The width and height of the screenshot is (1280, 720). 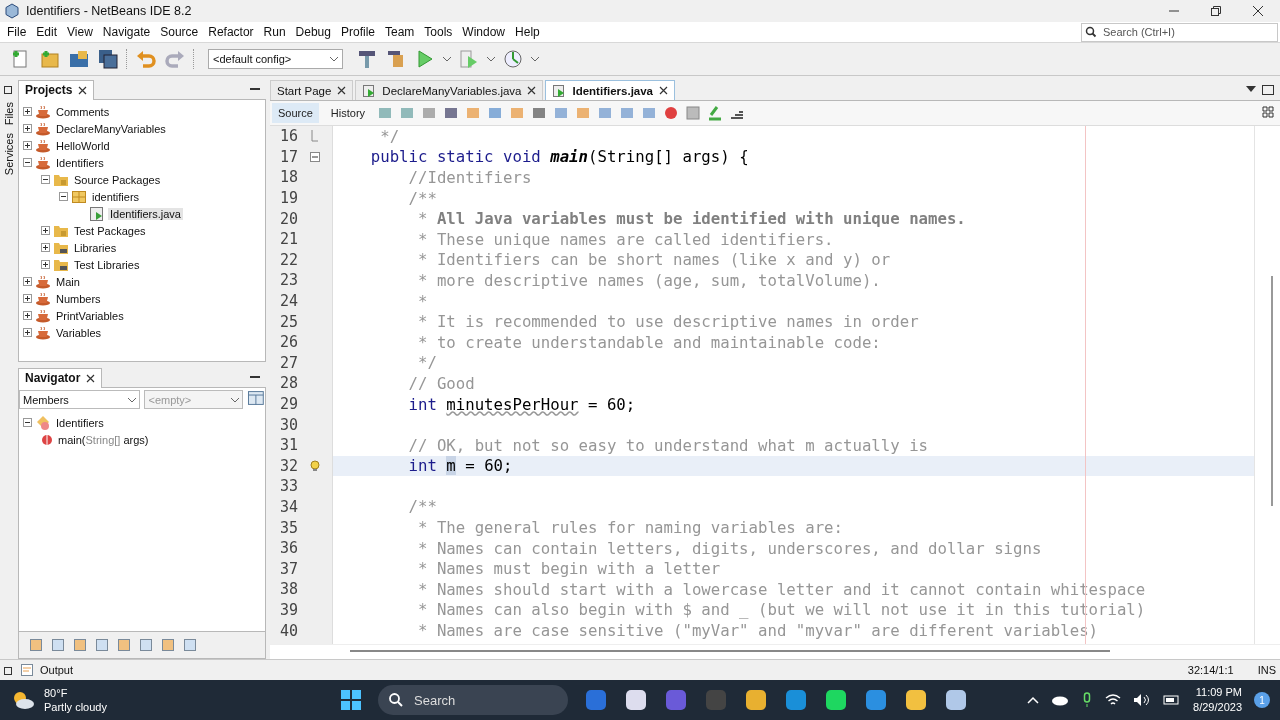 I want to click on tree-item: Source Packages, so click(x=153, y=179).